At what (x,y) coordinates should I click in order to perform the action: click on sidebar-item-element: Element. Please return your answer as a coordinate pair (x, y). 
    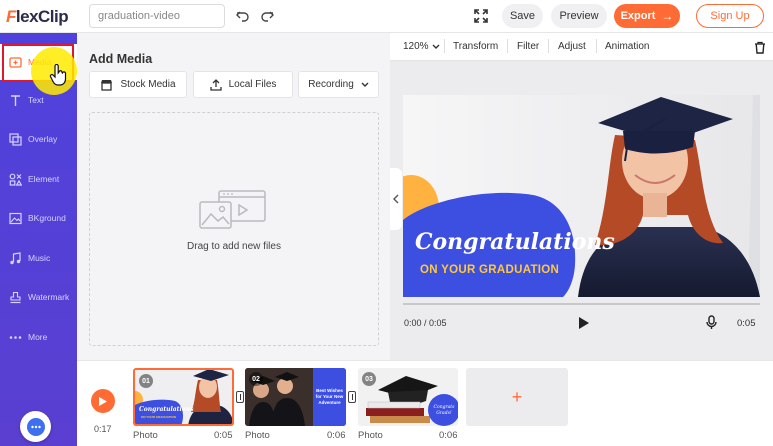
    Looking at the image, I should click on (38, 179).